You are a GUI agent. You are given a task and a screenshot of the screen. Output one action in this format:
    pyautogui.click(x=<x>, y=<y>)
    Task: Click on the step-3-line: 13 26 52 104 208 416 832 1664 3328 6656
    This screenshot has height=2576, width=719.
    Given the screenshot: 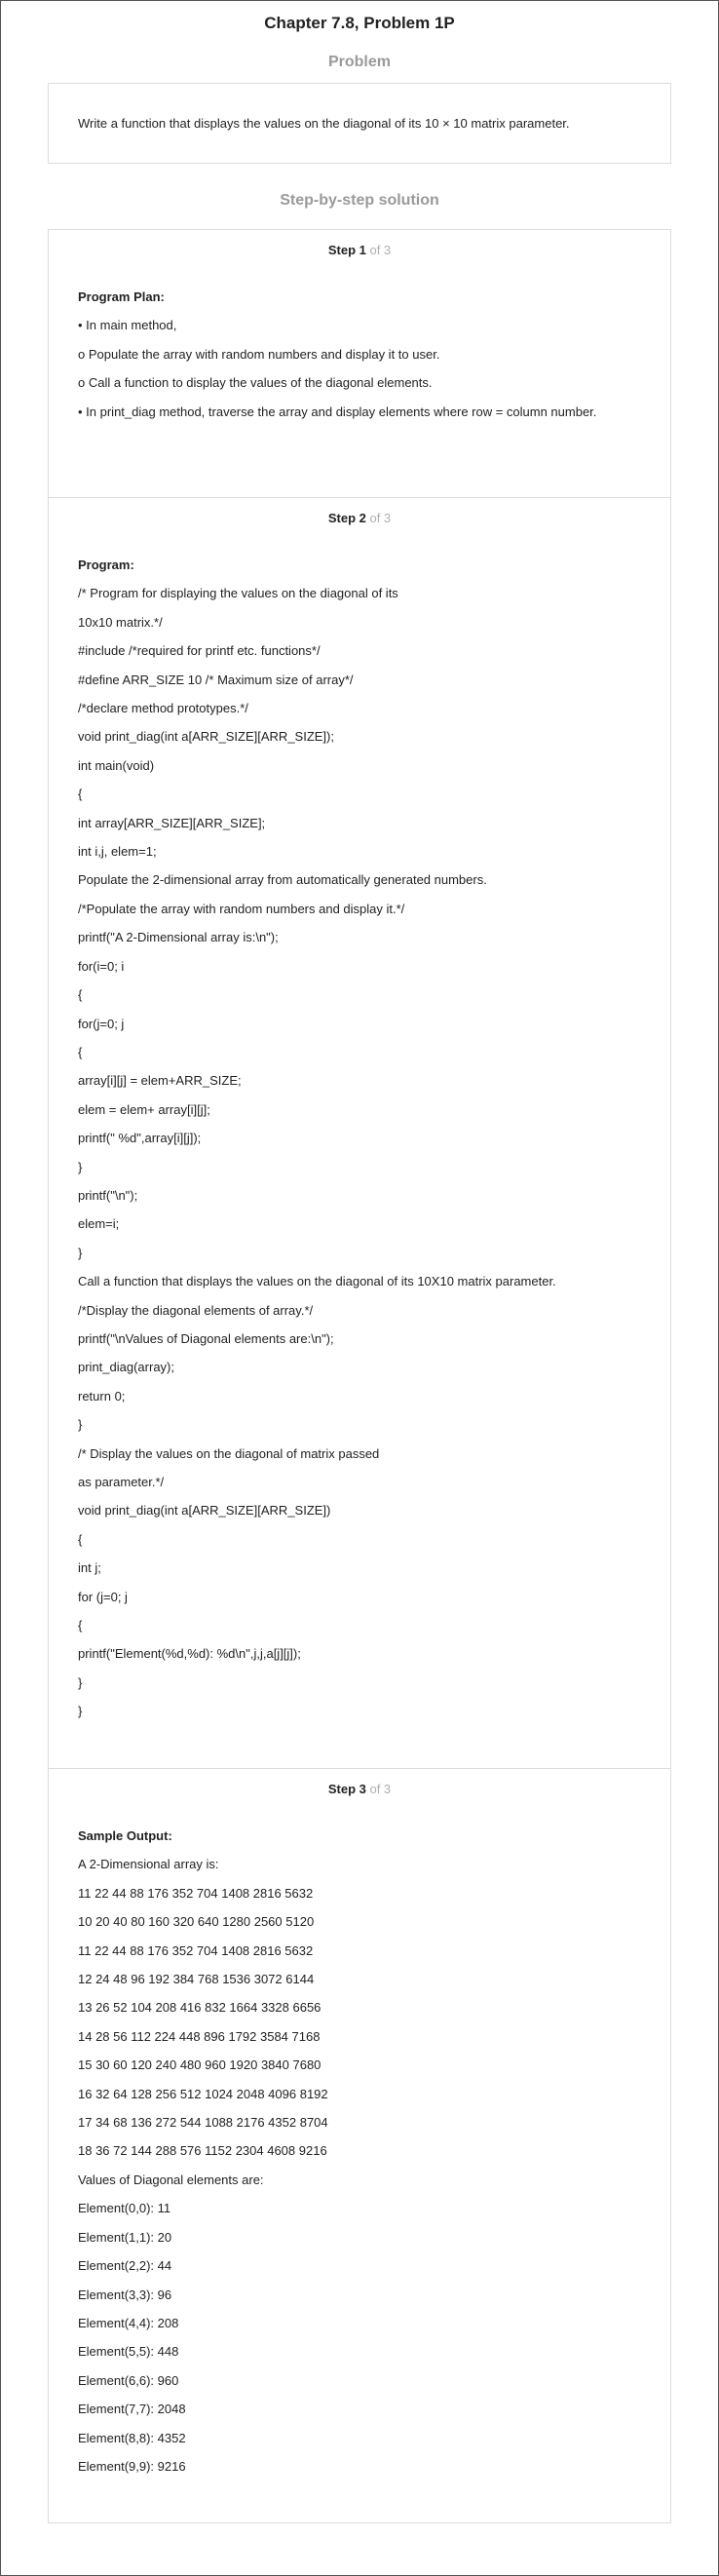 What is the action you would take?
    pyautogui.click(x=200, y=2008)
    